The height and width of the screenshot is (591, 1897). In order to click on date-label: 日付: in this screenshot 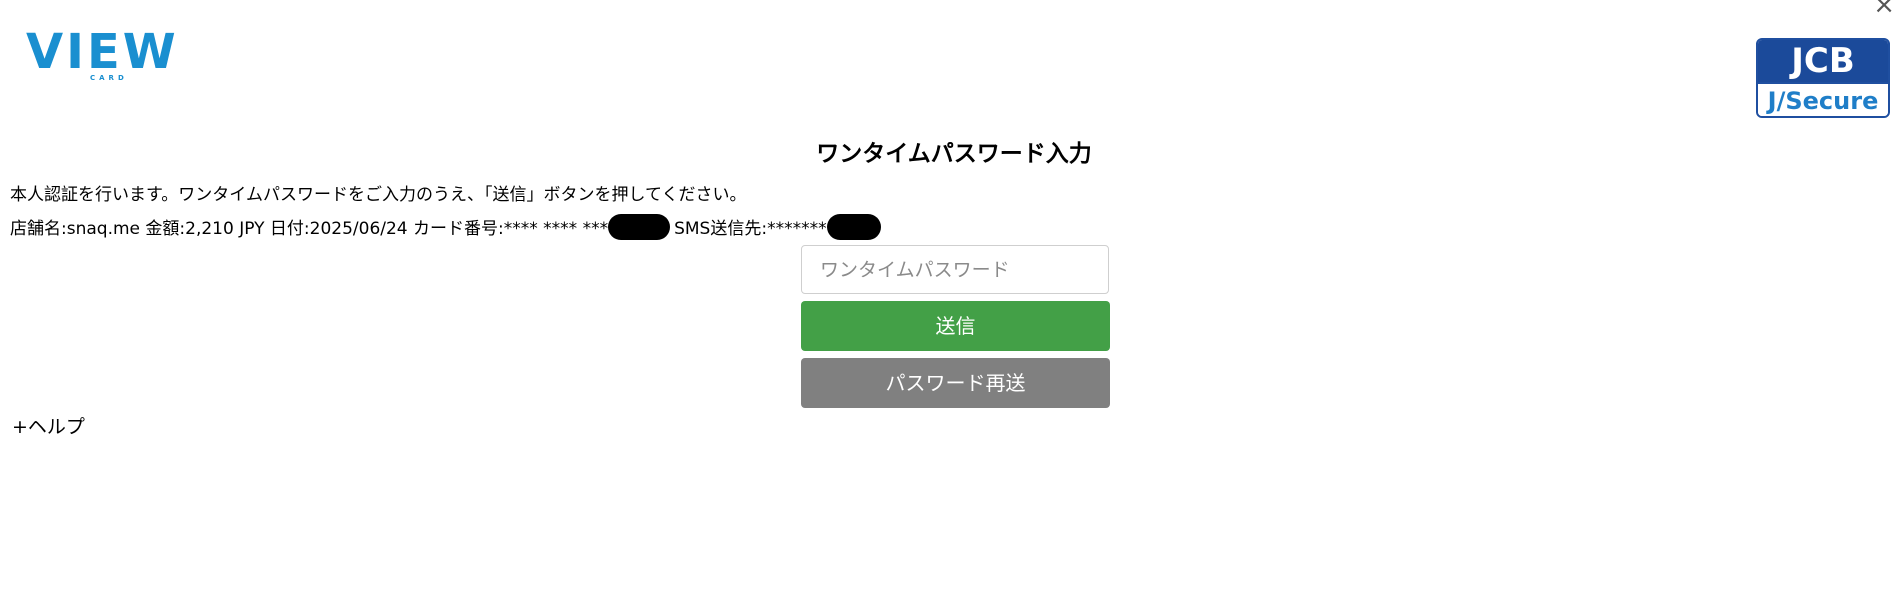, I will do `click(289, 229)`.